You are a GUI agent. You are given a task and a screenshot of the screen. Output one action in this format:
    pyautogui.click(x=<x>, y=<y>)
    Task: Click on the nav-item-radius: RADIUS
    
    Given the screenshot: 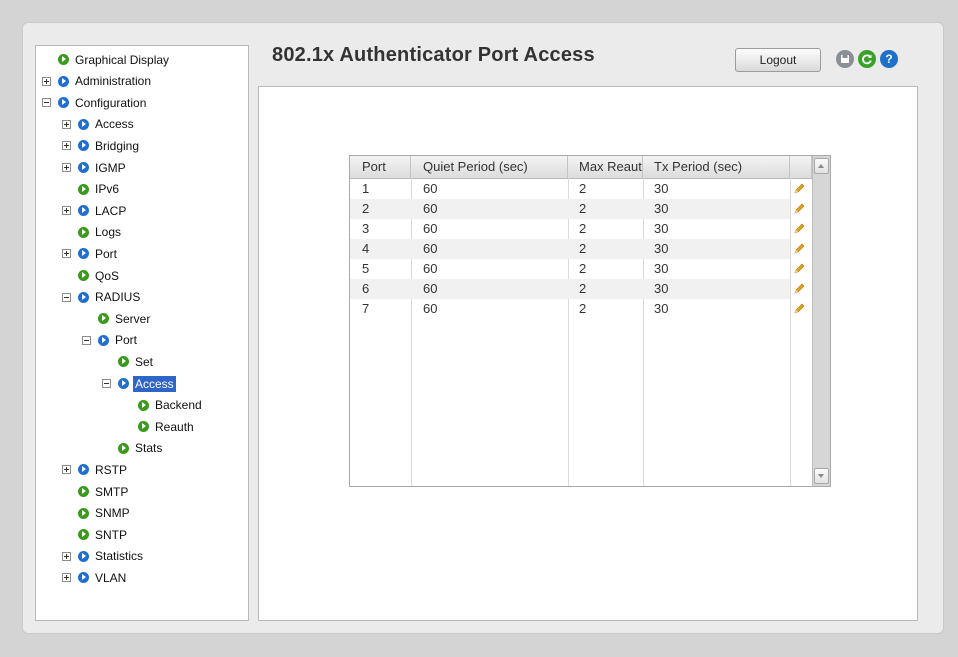 What is the action you would take?
    pyautogui.click(x=102, y=297)
    